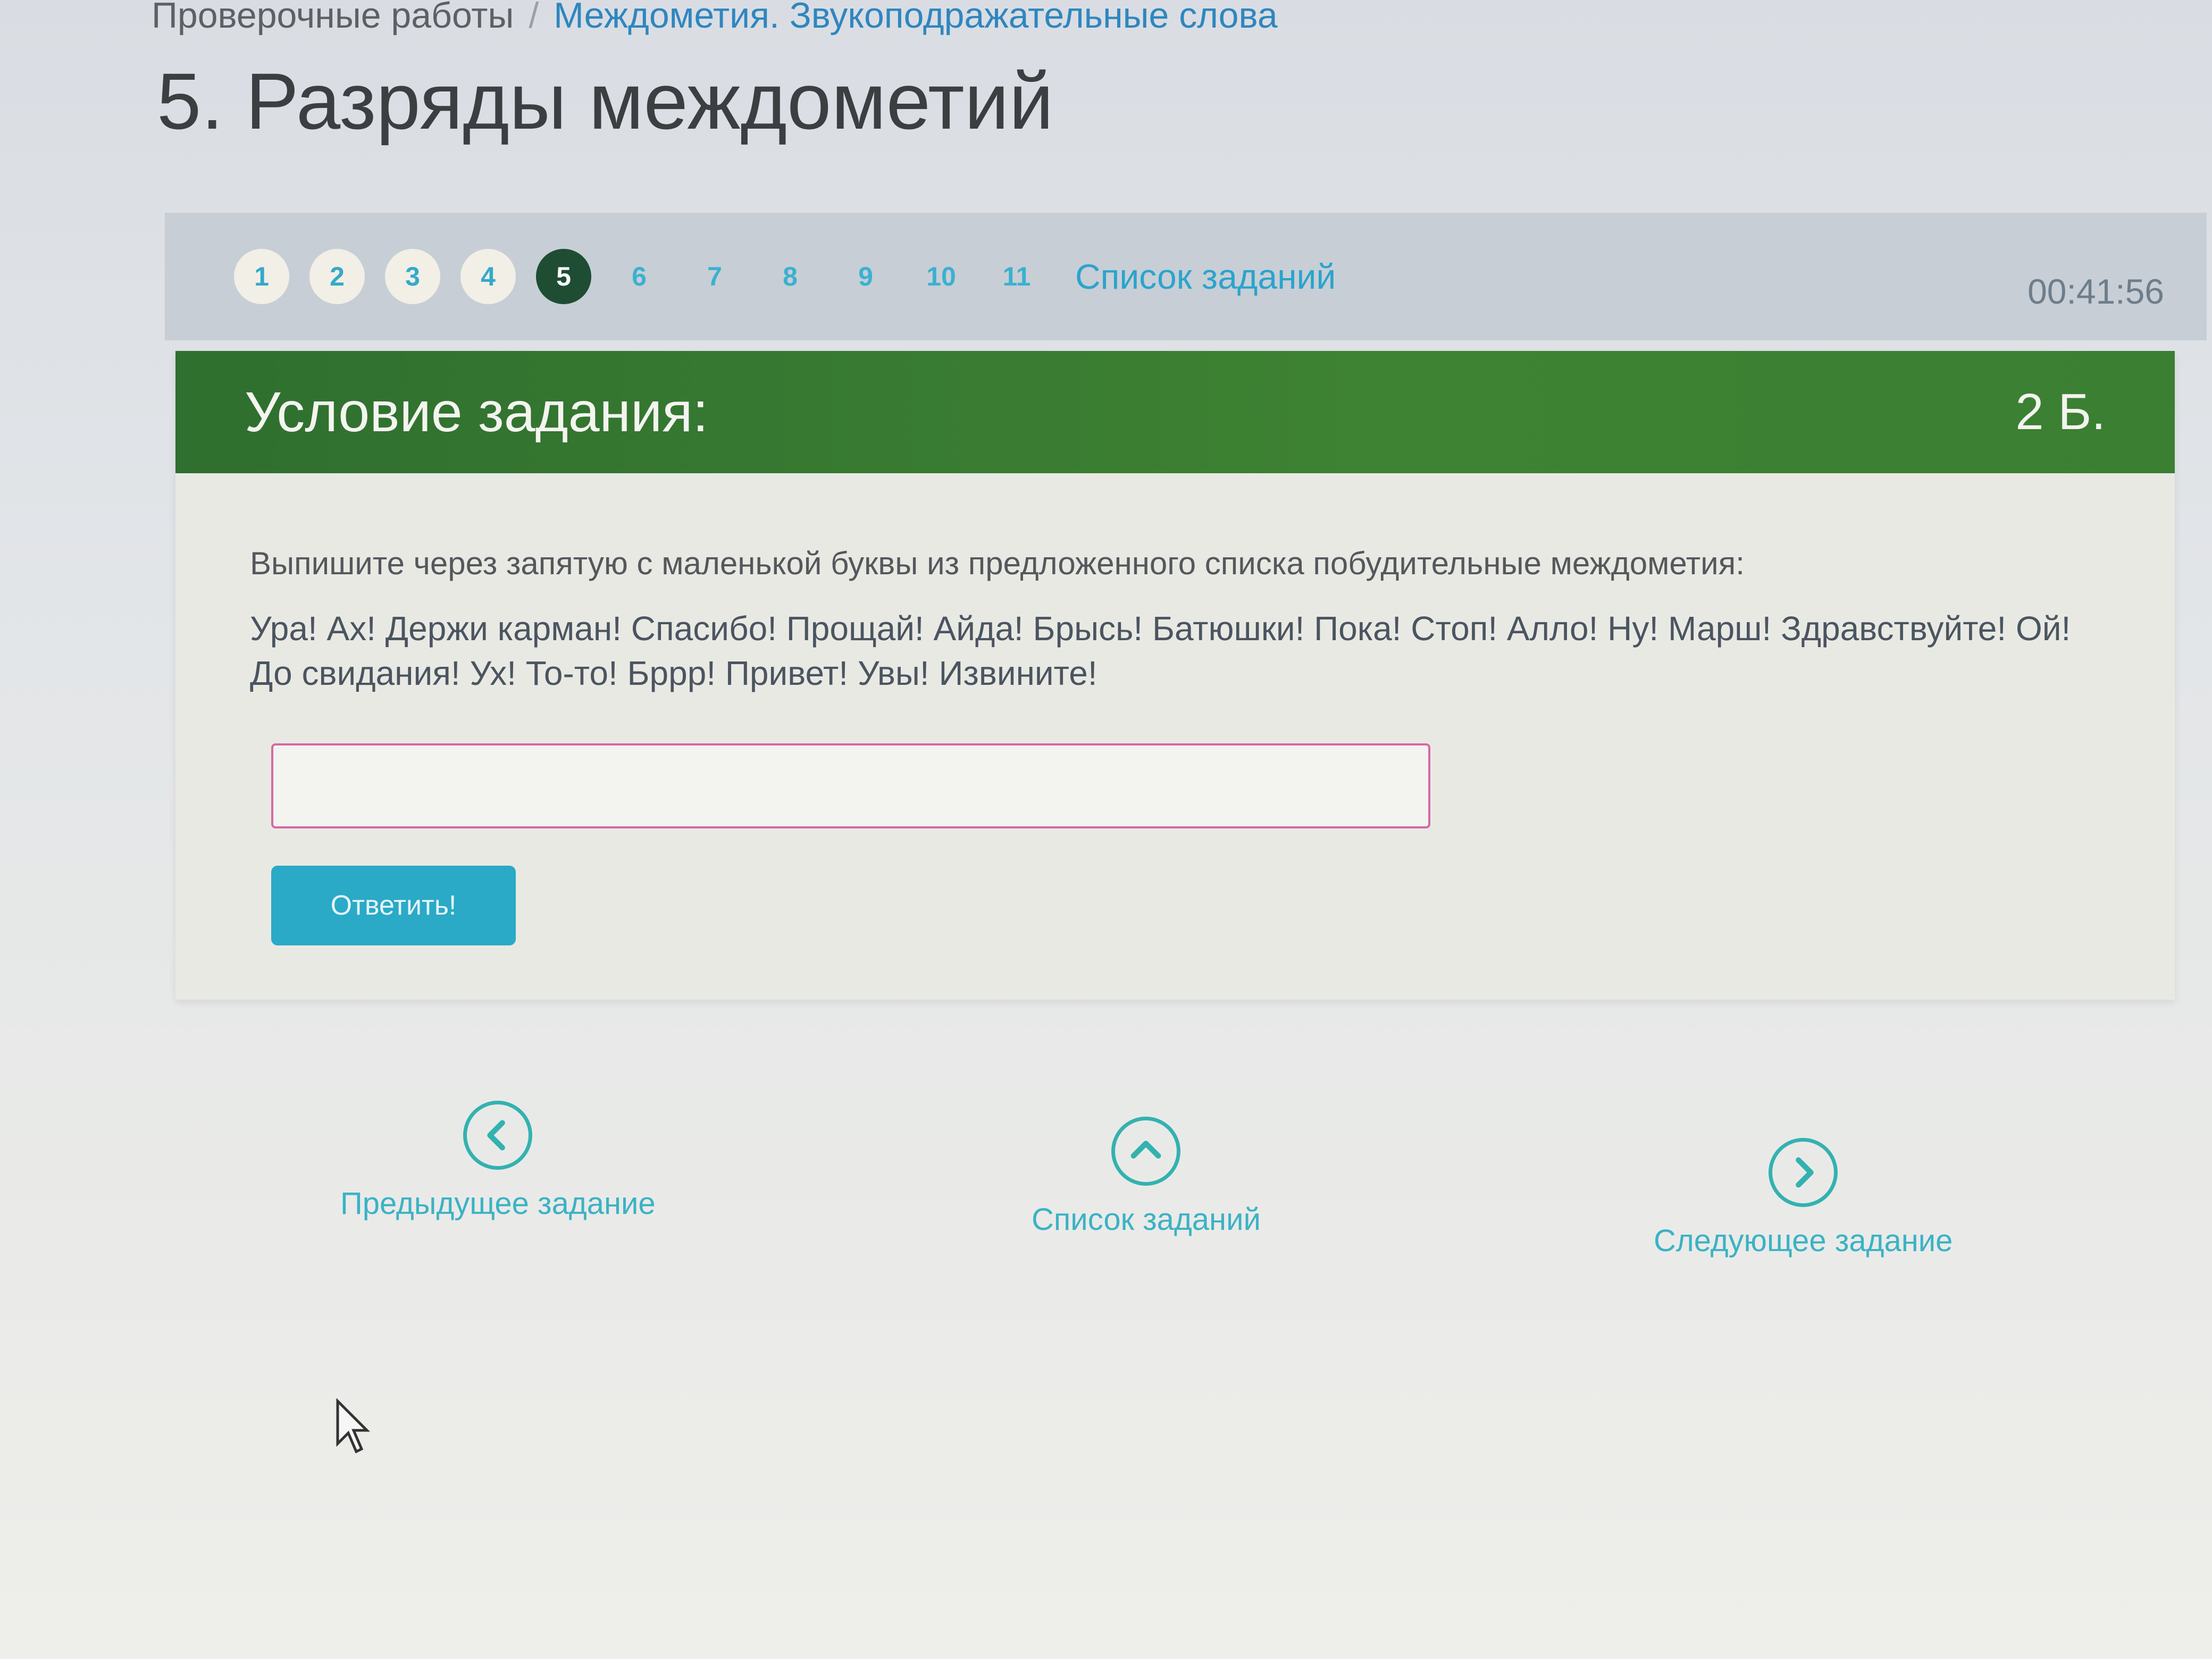 The height and width of the screenshot is (1659, 2212). I want to click on task-number-4: 4, so click(488, 276).